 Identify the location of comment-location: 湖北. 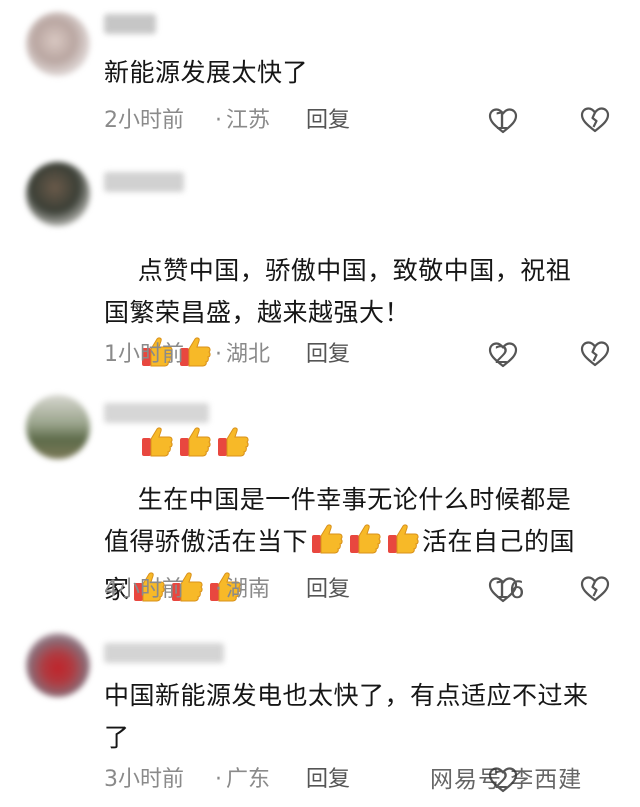
(248, 354).